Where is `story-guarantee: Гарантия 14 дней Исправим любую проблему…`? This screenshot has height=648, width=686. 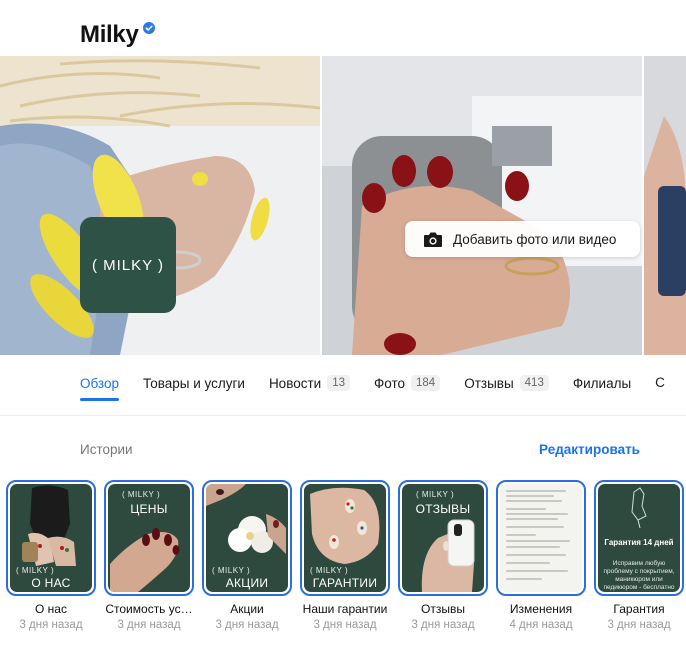
story-guarantee: Гарантия 14 дней Исправим любую проблему… is located at coordinates (639, 555).